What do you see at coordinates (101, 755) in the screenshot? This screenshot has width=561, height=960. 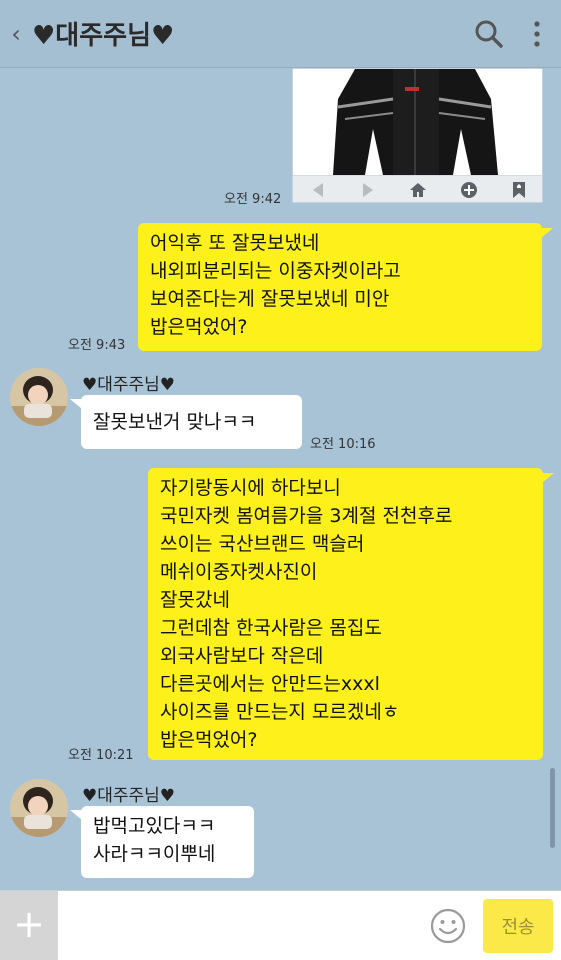 I see `message-time: 오전 10:21` at bounding box center [101, 755].